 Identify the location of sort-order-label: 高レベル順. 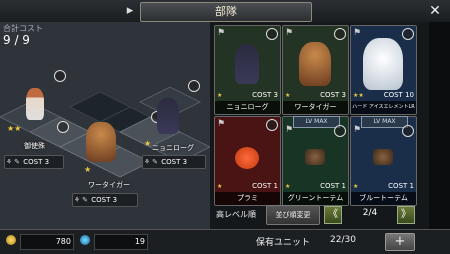
(236, 214).